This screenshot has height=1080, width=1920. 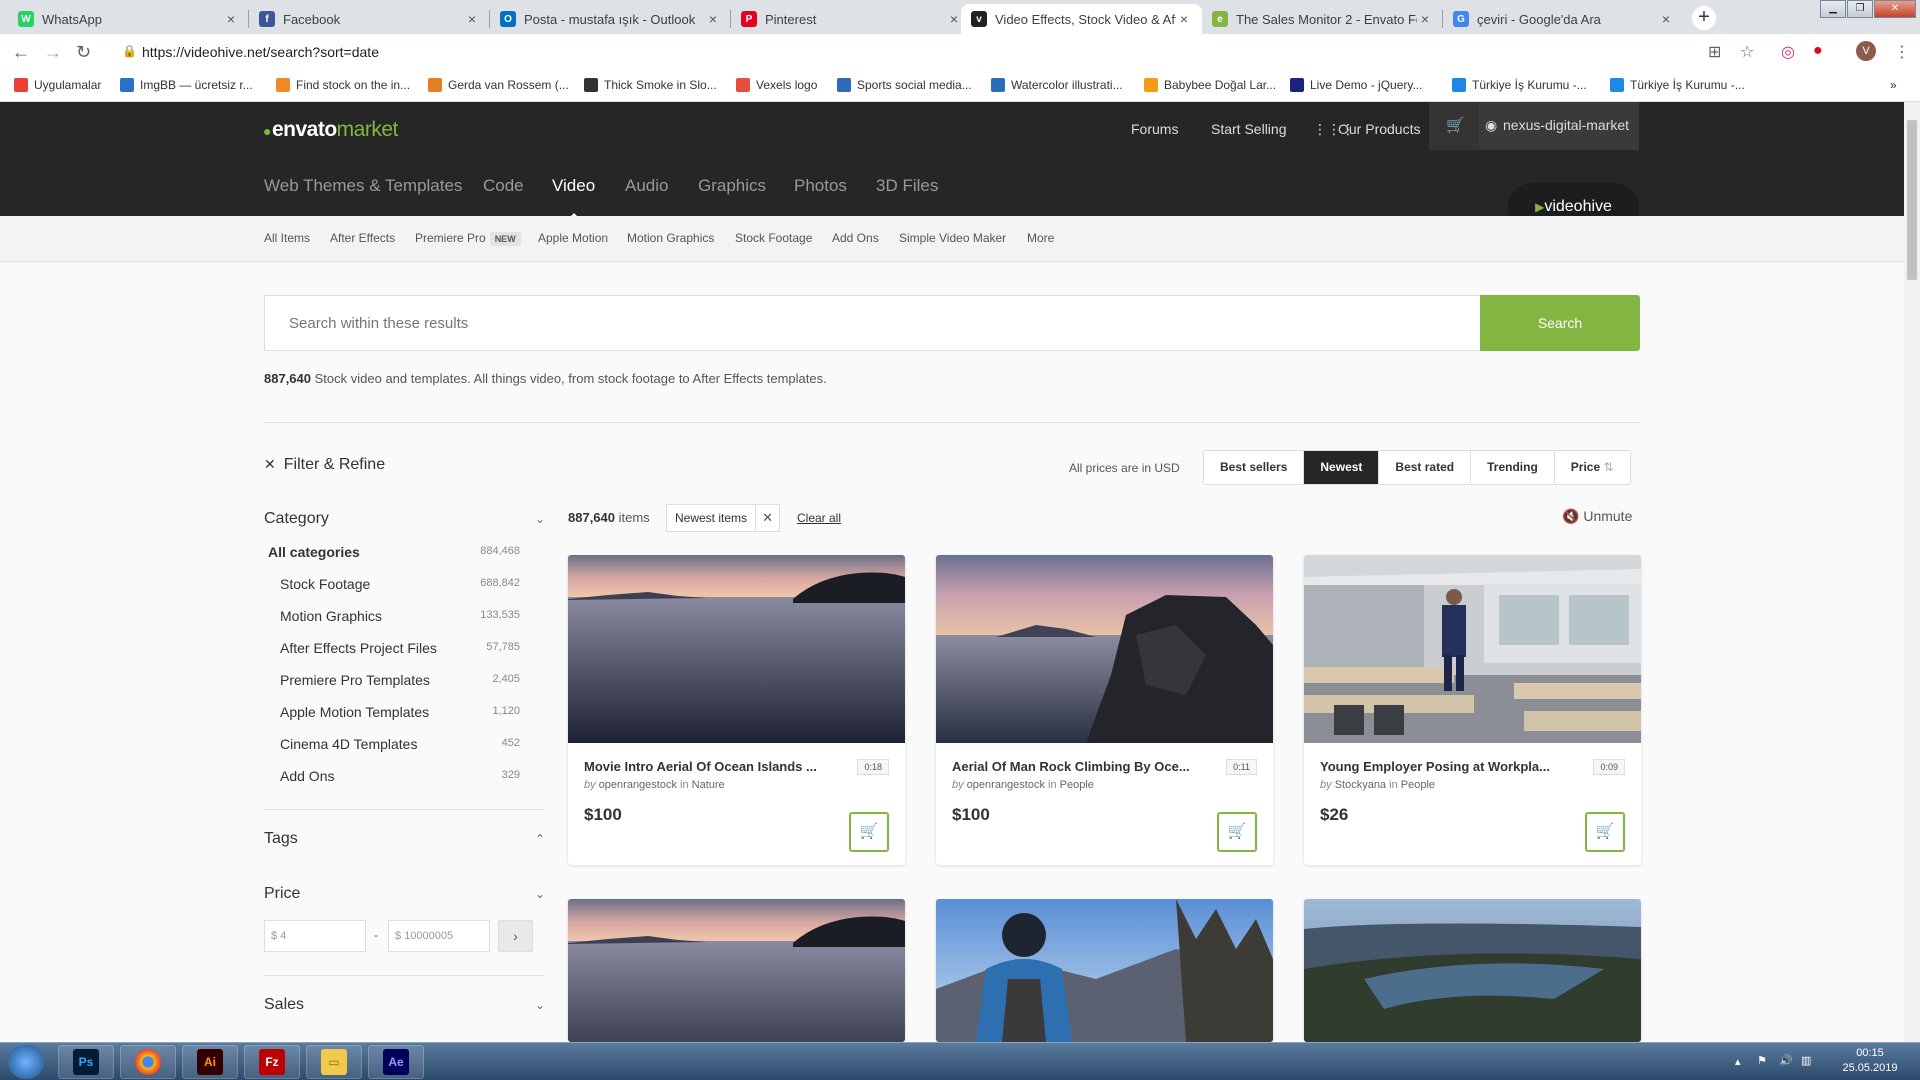 I want to click on browser-tab: e The Sales Monitor 2 - Envato For ×, so click(x=1322, y=19).